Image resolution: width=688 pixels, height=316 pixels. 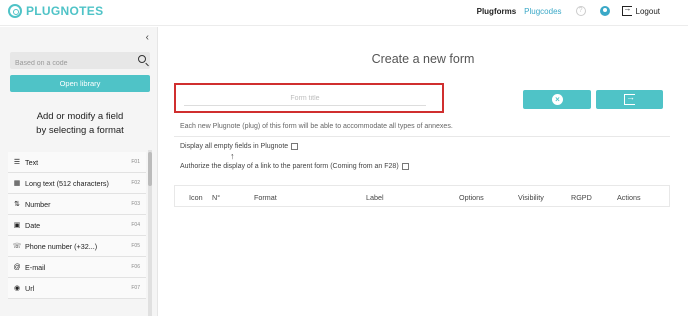 I want to click on exit-icon, so click(x=629, y=98).